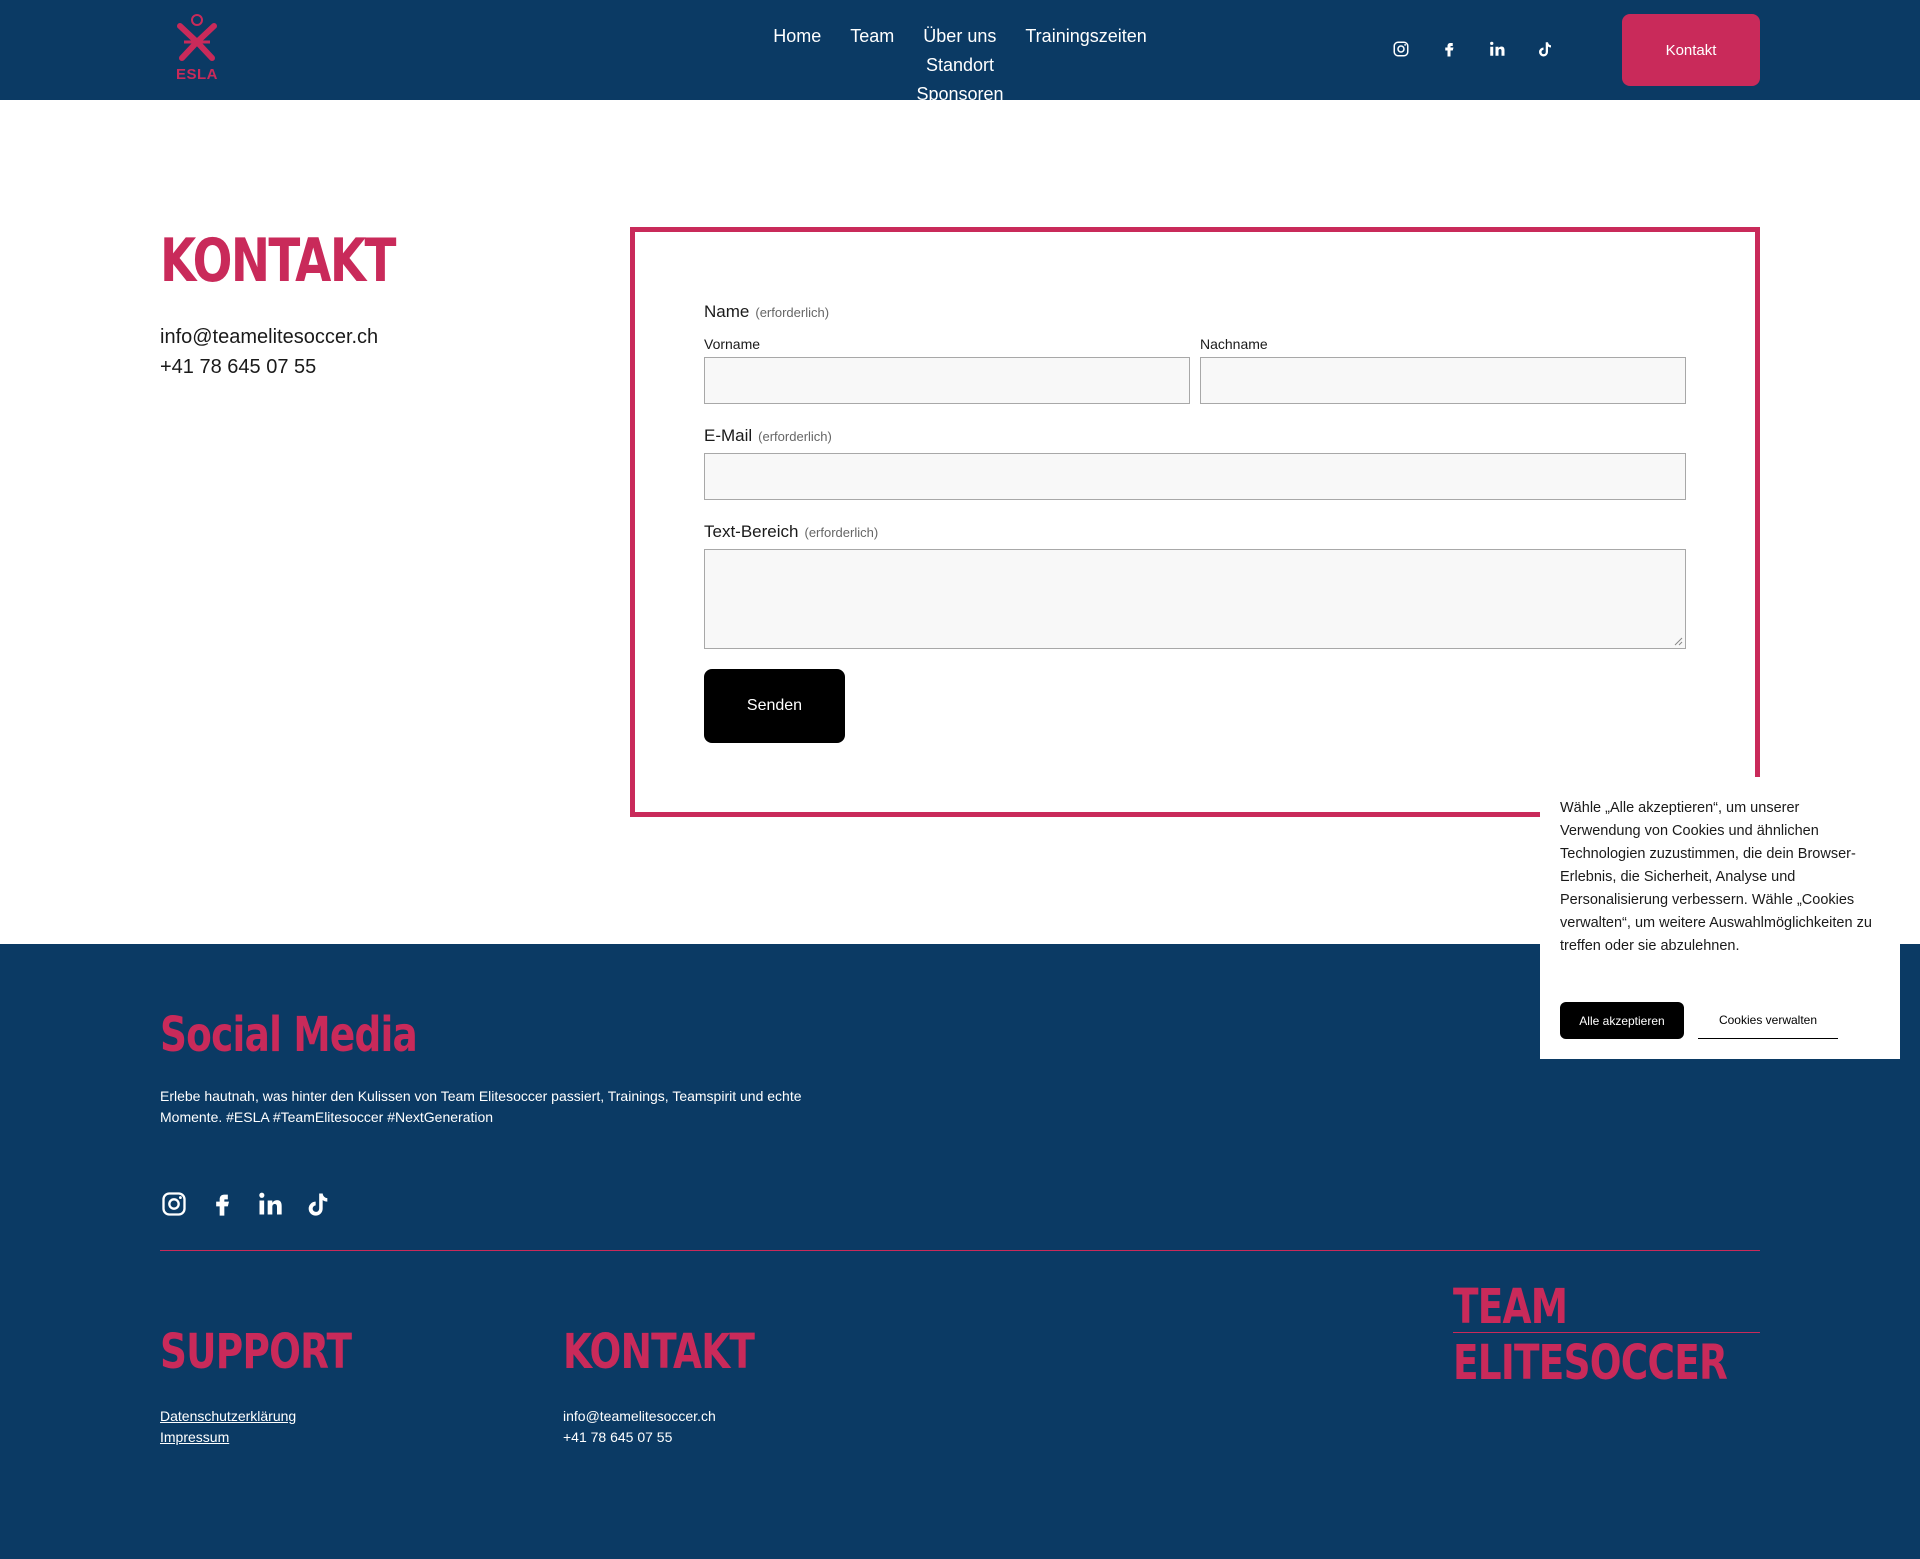 Image resolution: width=1920 pixels, height=1559 pixels. I want to click on nav-home: Home, so click(797, 36).